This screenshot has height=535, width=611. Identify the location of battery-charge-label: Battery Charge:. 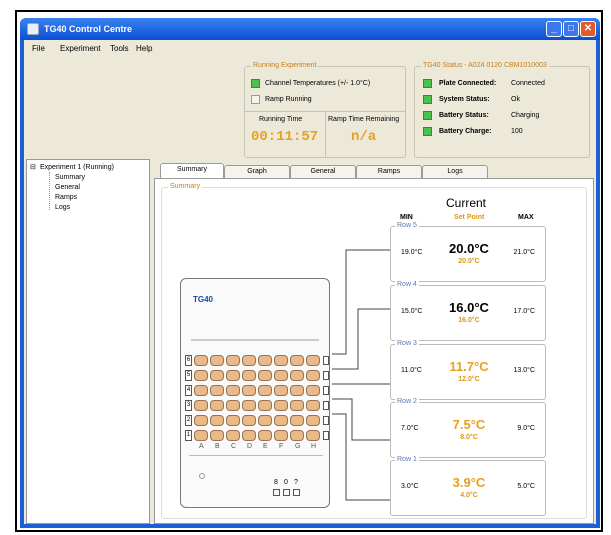
(465, 131).